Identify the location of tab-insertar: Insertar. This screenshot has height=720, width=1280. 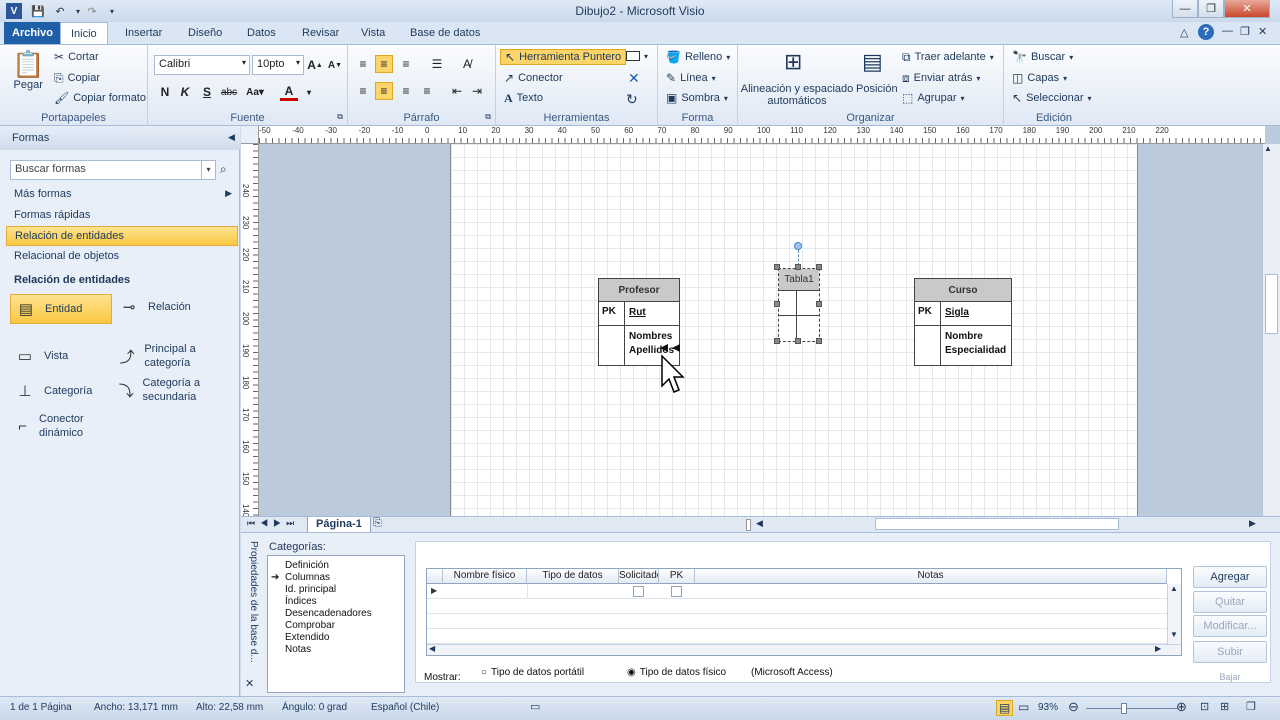
(143, 33).